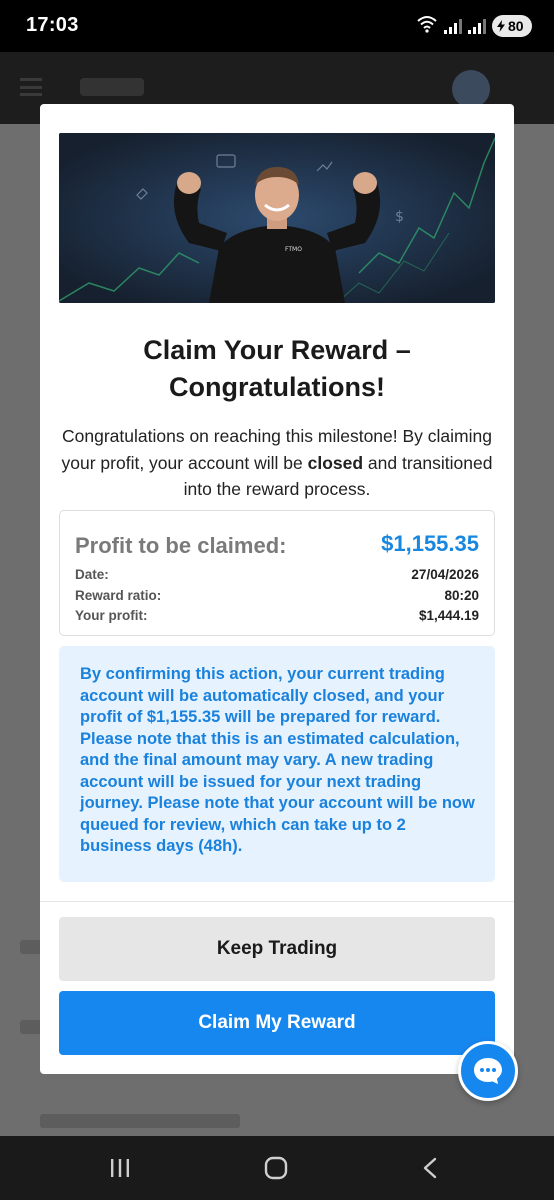  I want to click on description-bold: closed, so click(335, 462).